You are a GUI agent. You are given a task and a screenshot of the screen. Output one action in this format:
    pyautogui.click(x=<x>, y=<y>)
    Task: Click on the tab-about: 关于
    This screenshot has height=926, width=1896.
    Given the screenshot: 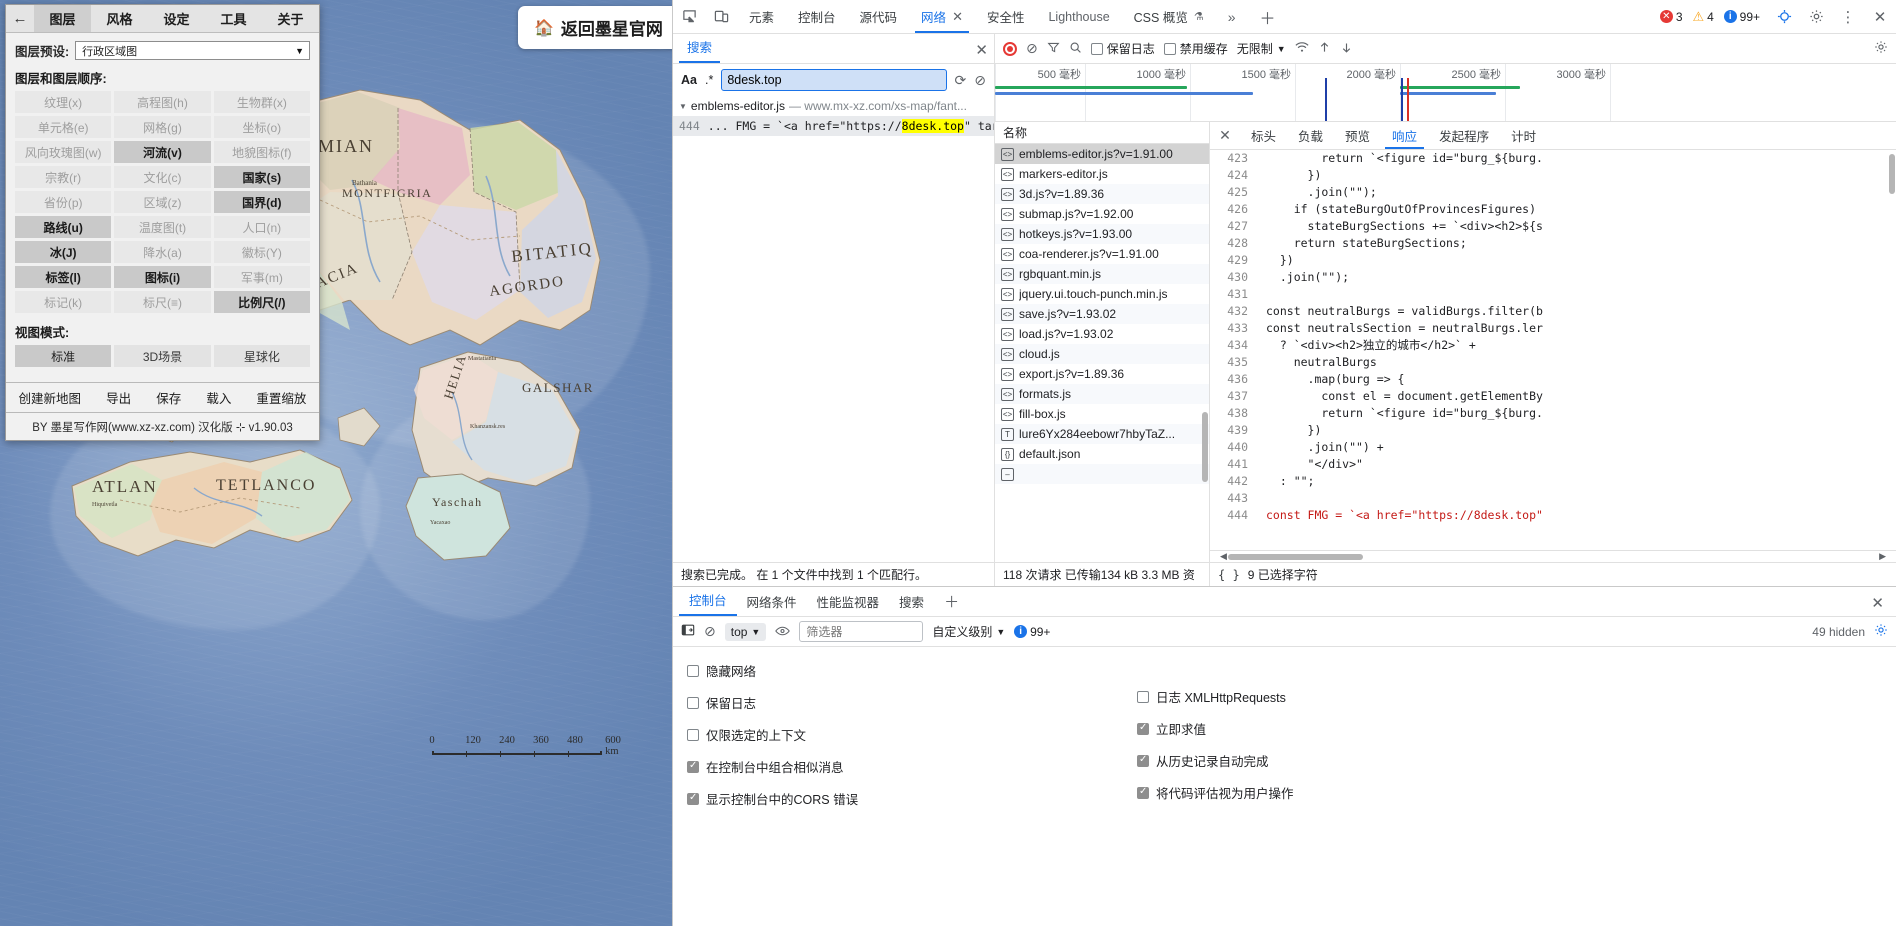 What is the action you would take?
    pyautogui.click(x=290, y=18)
    